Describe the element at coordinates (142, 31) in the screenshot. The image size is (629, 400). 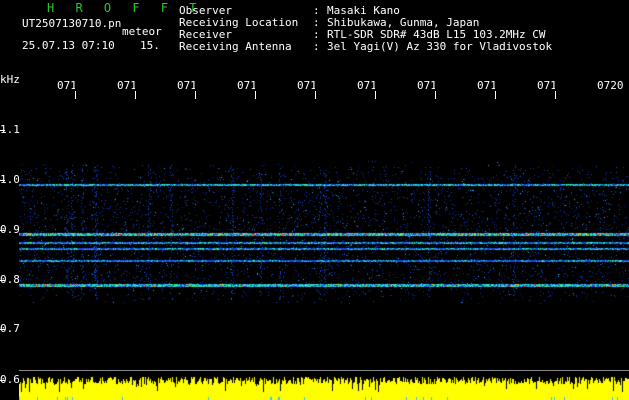
I see `mode-label: meteor` at that location.